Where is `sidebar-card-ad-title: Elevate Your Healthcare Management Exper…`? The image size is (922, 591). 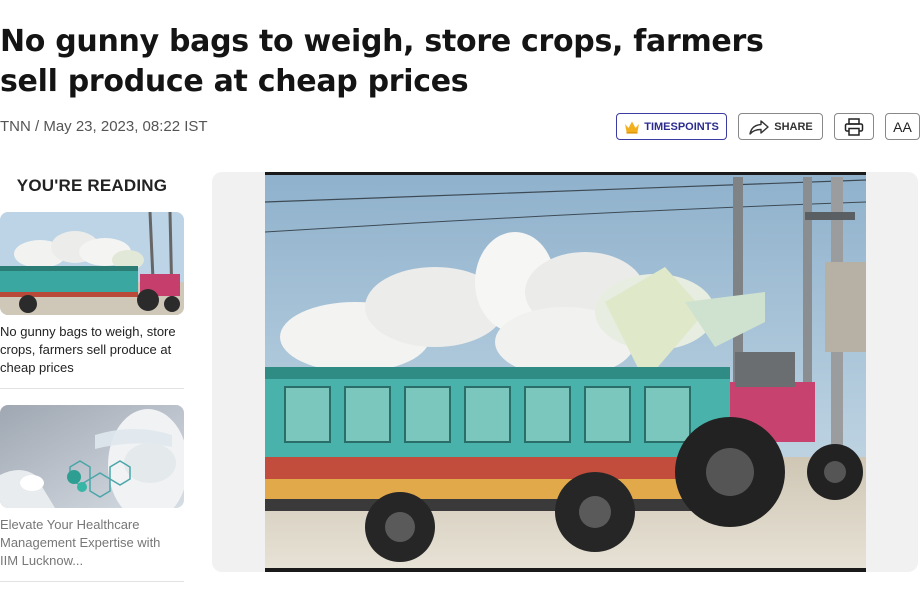
sidebar-card-ad-title: Elevate Your Healthcare Management Exper… is located at coordinates (80, 542).